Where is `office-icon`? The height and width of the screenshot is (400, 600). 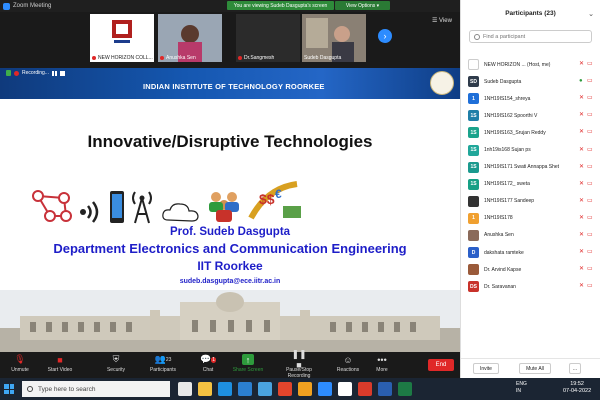
office-icon is located at coordinates (285, 389).